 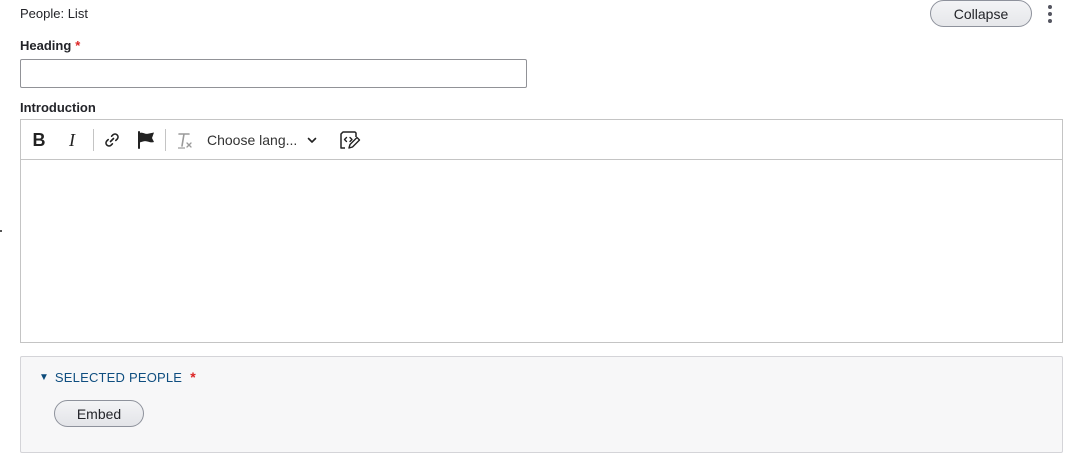 What do you see at coordinates (1050, 14) in the screenshot?
I see `kebab-icon` at bounding box center [1050, 14].